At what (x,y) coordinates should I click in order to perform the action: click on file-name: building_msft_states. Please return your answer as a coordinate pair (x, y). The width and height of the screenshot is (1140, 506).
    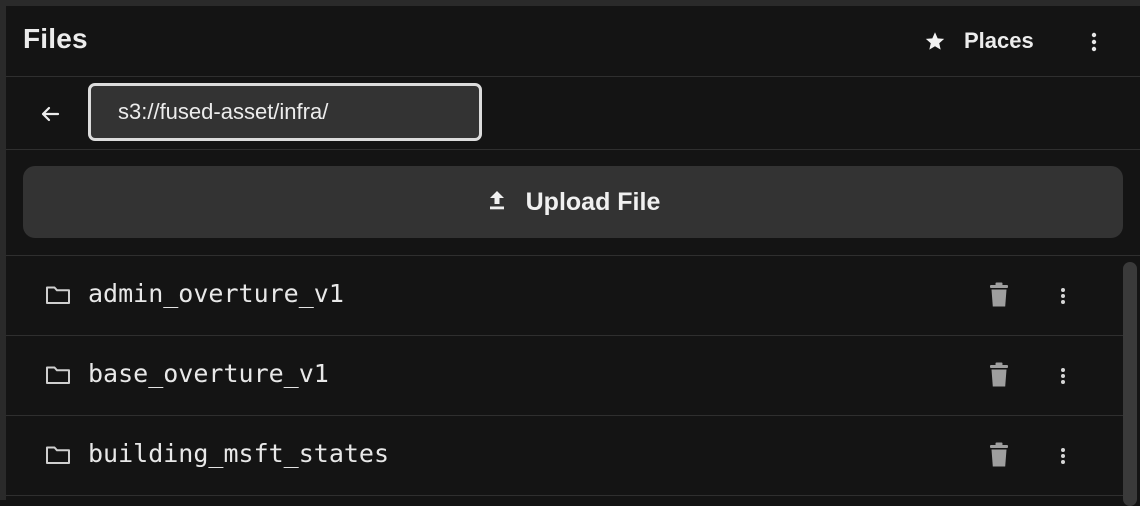
    Looking at the image, I should click on (239, 453).